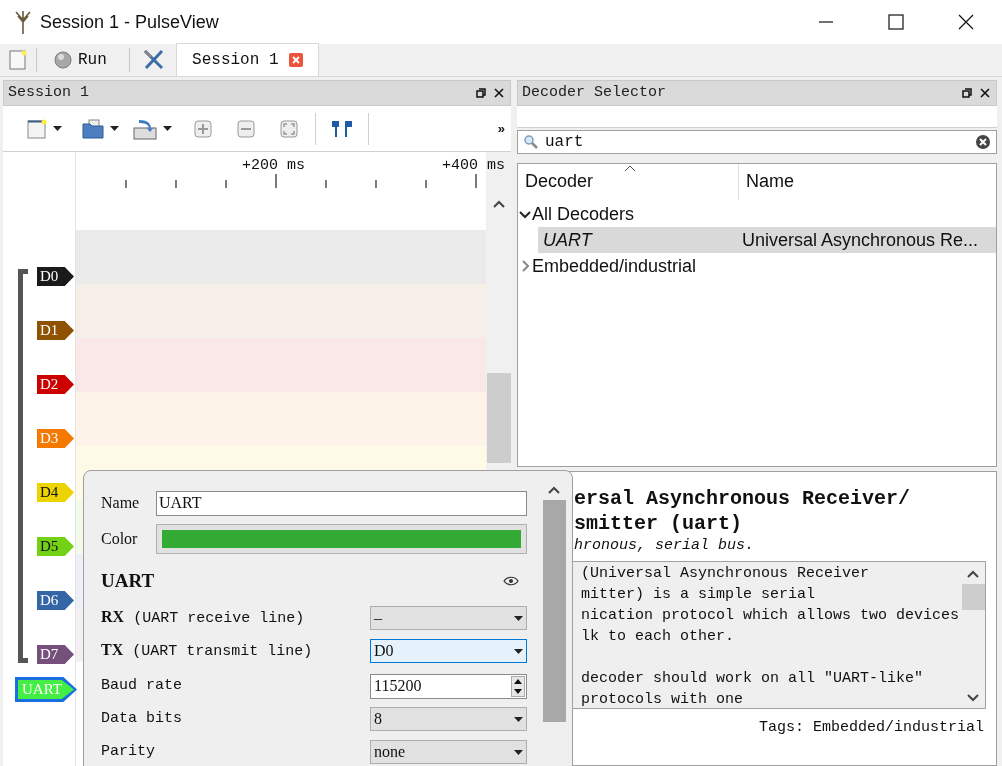  What do you see at coordinates (37, 128) in the screenshot?
I see `new-file-icon` at bounding box center [37, 128].